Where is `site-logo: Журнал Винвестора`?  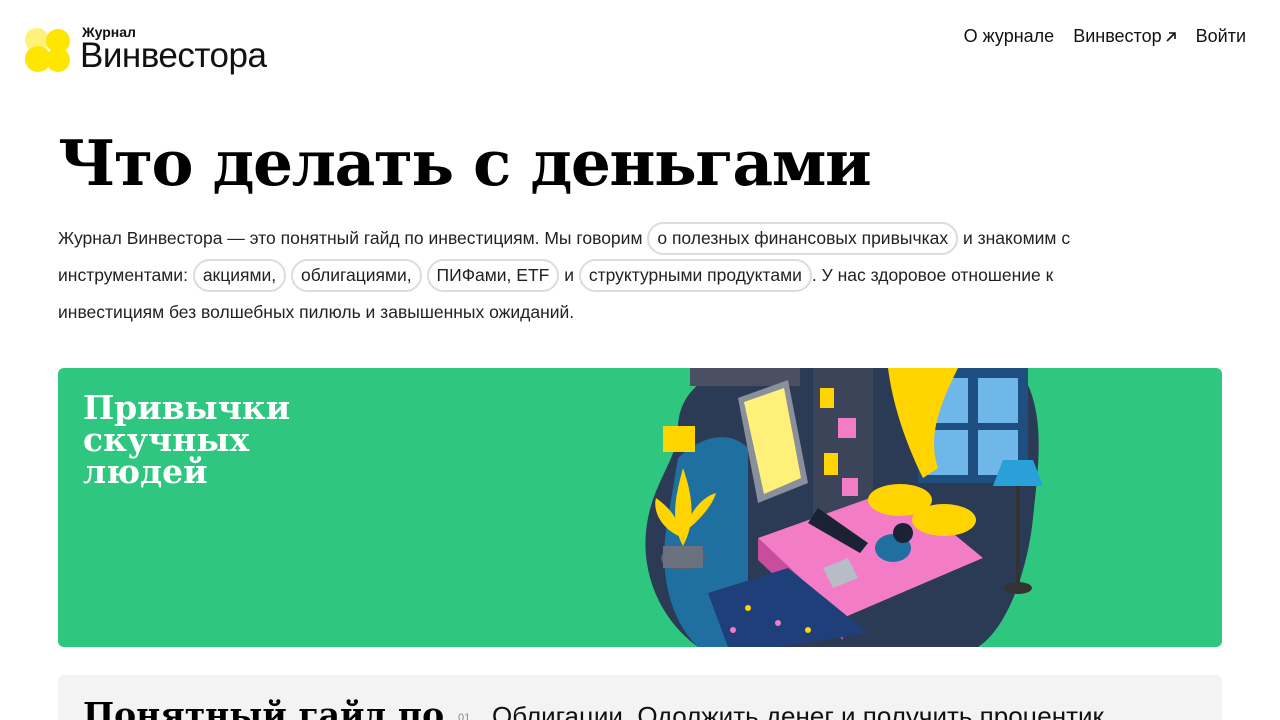
site-logo: Журнал Винвестора is located at coordinates (154, 50).